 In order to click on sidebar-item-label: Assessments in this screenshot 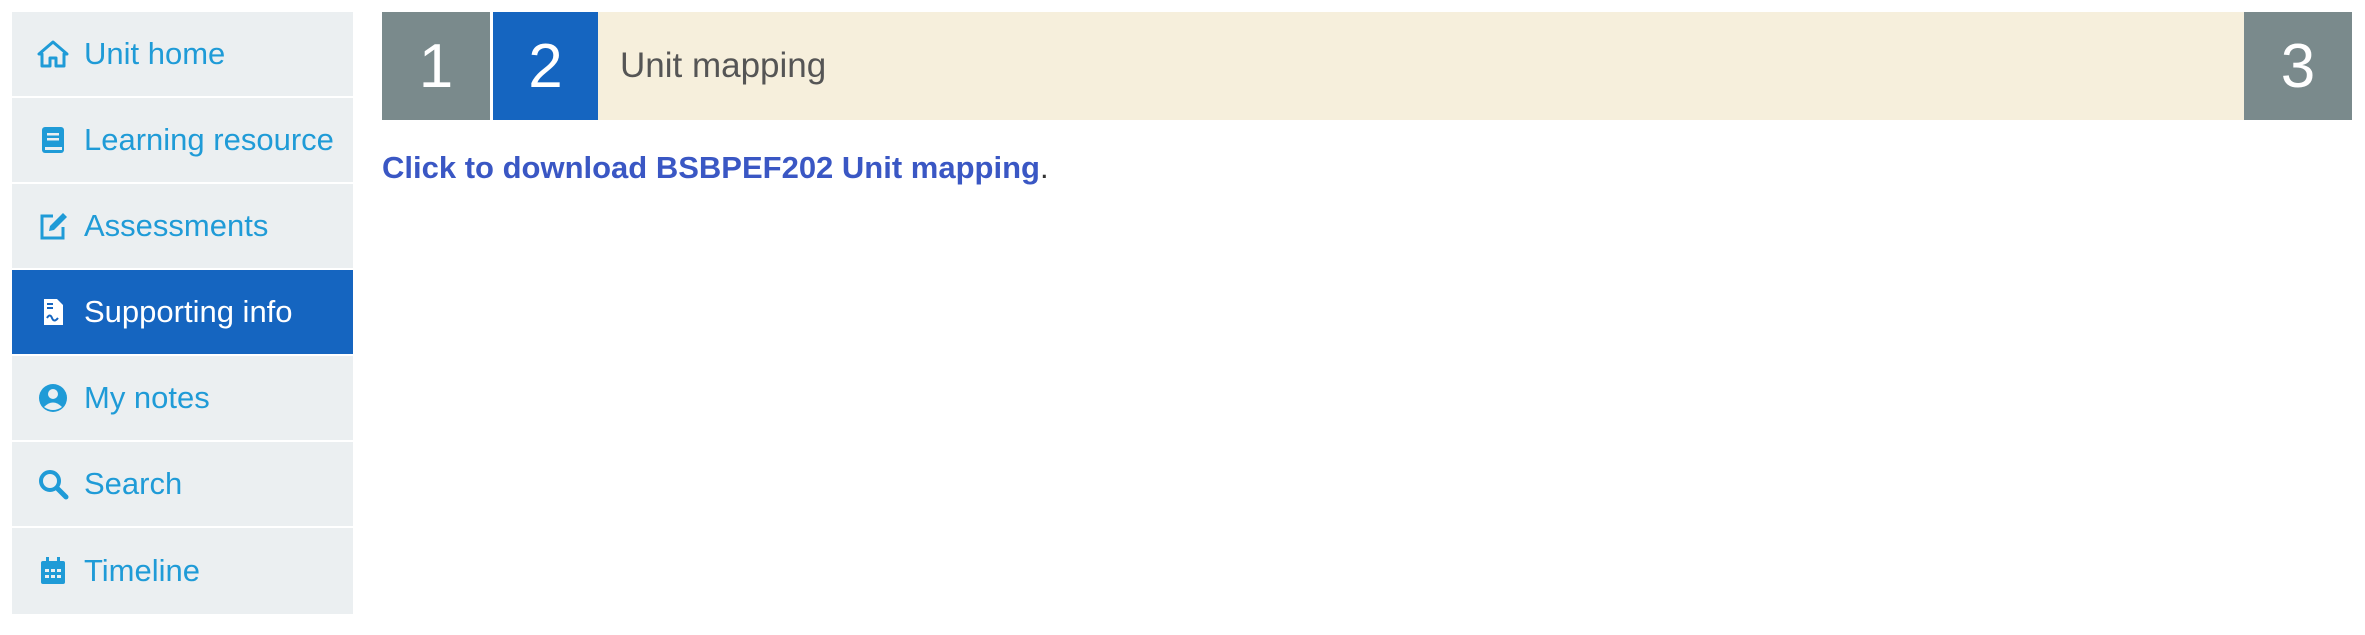, I will do `click(176, 225)`.